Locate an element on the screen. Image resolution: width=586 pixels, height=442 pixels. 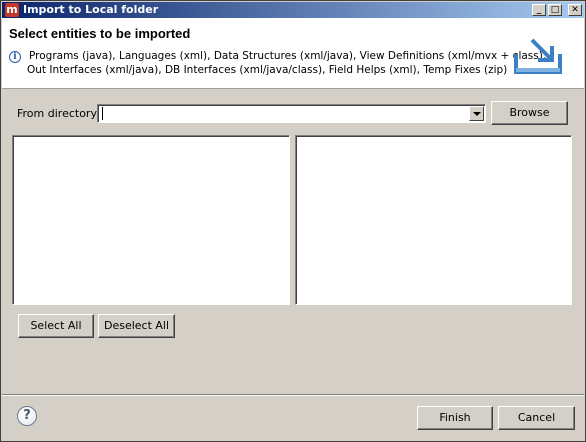
finish-button: Finish is located at coordinates (455, 418).